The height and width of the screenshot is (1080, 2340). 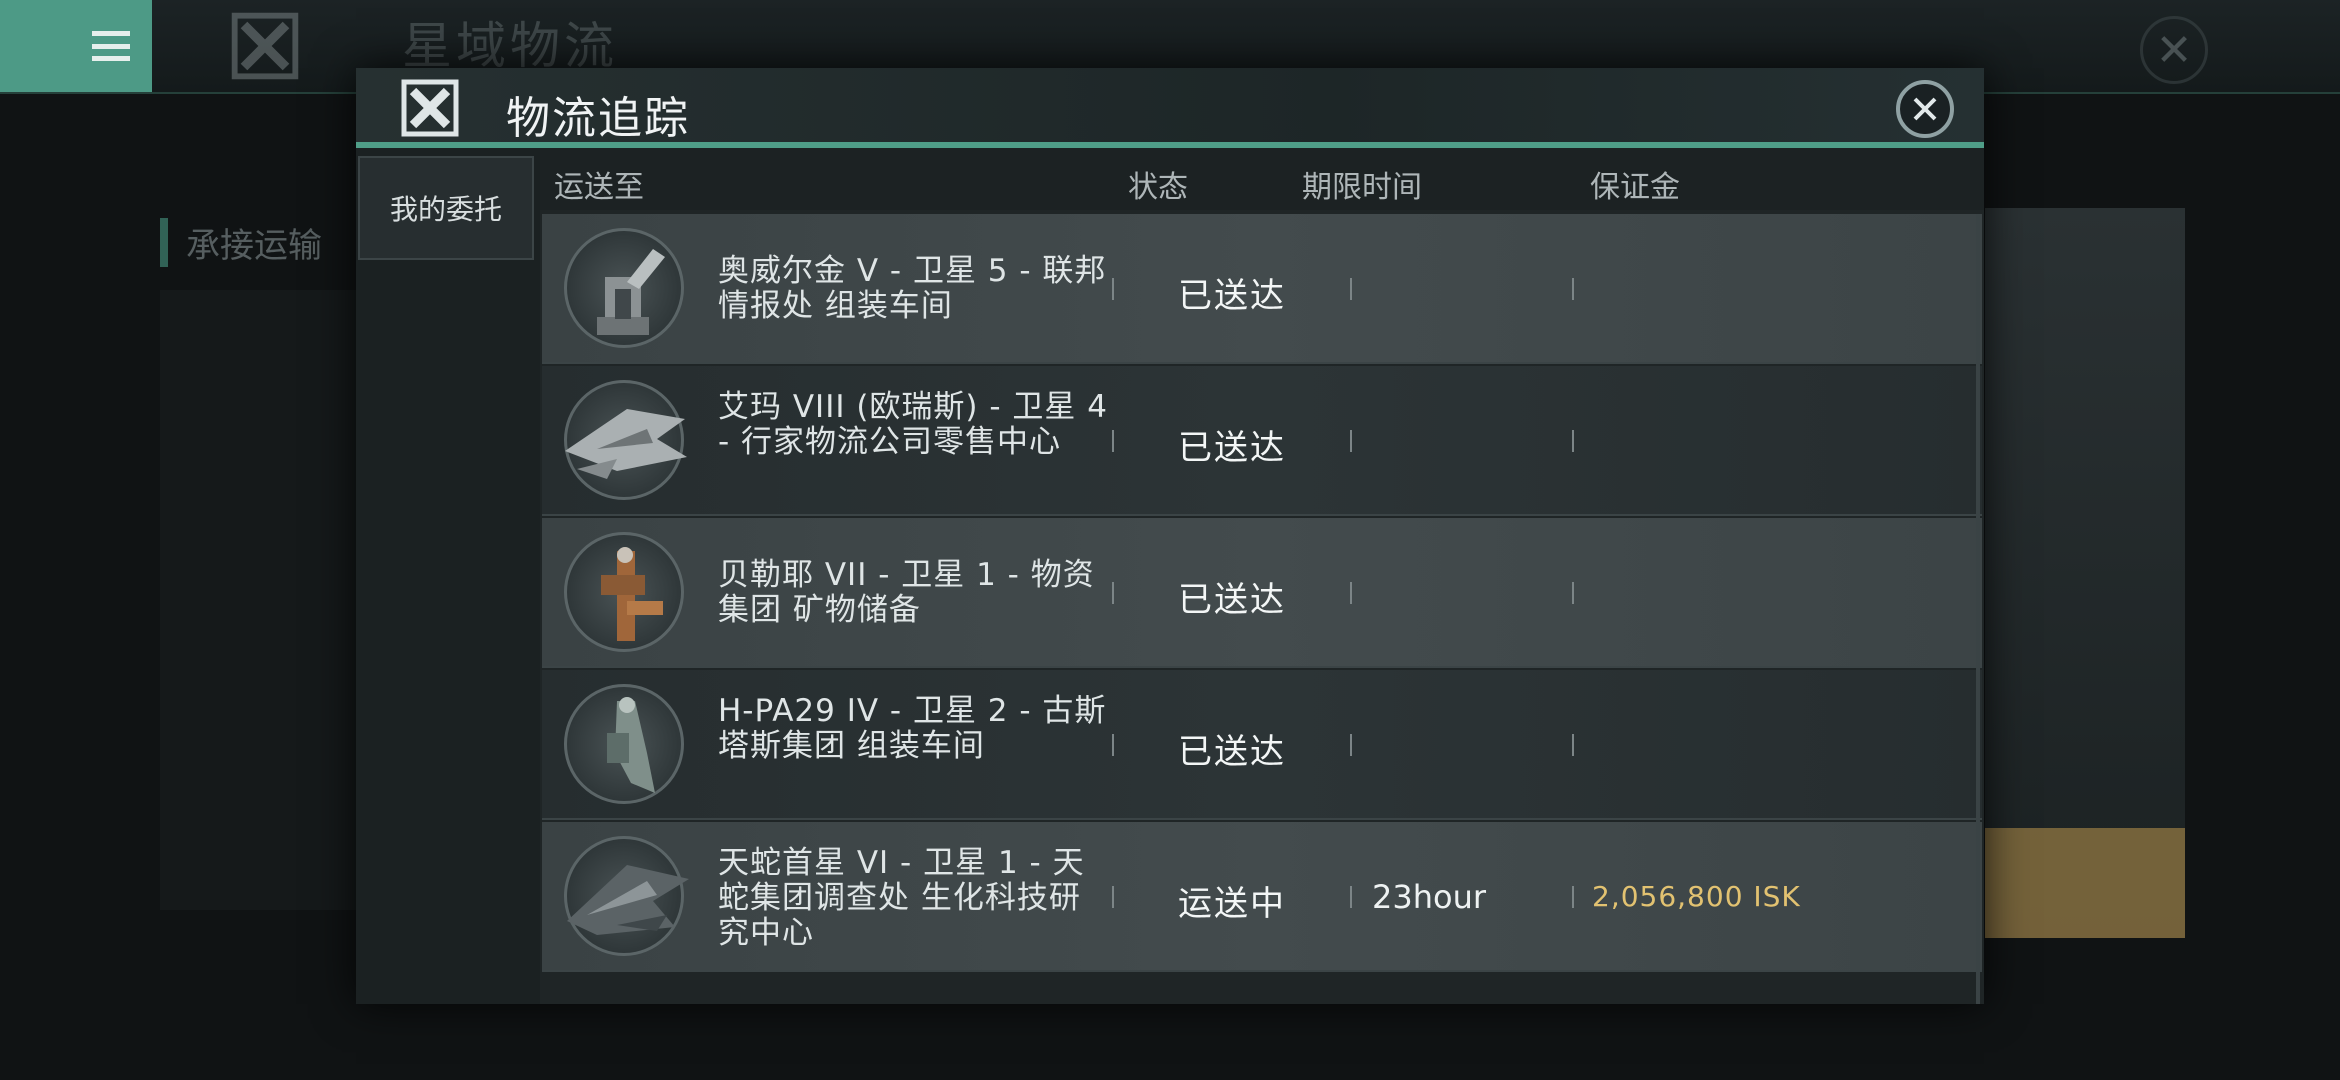 I want to click on table-row: 艾玛 VIII (欧瑞斯) - 卫星 4 - 行家物流公司零售中心 已送达, so click(x=1262, y=441).